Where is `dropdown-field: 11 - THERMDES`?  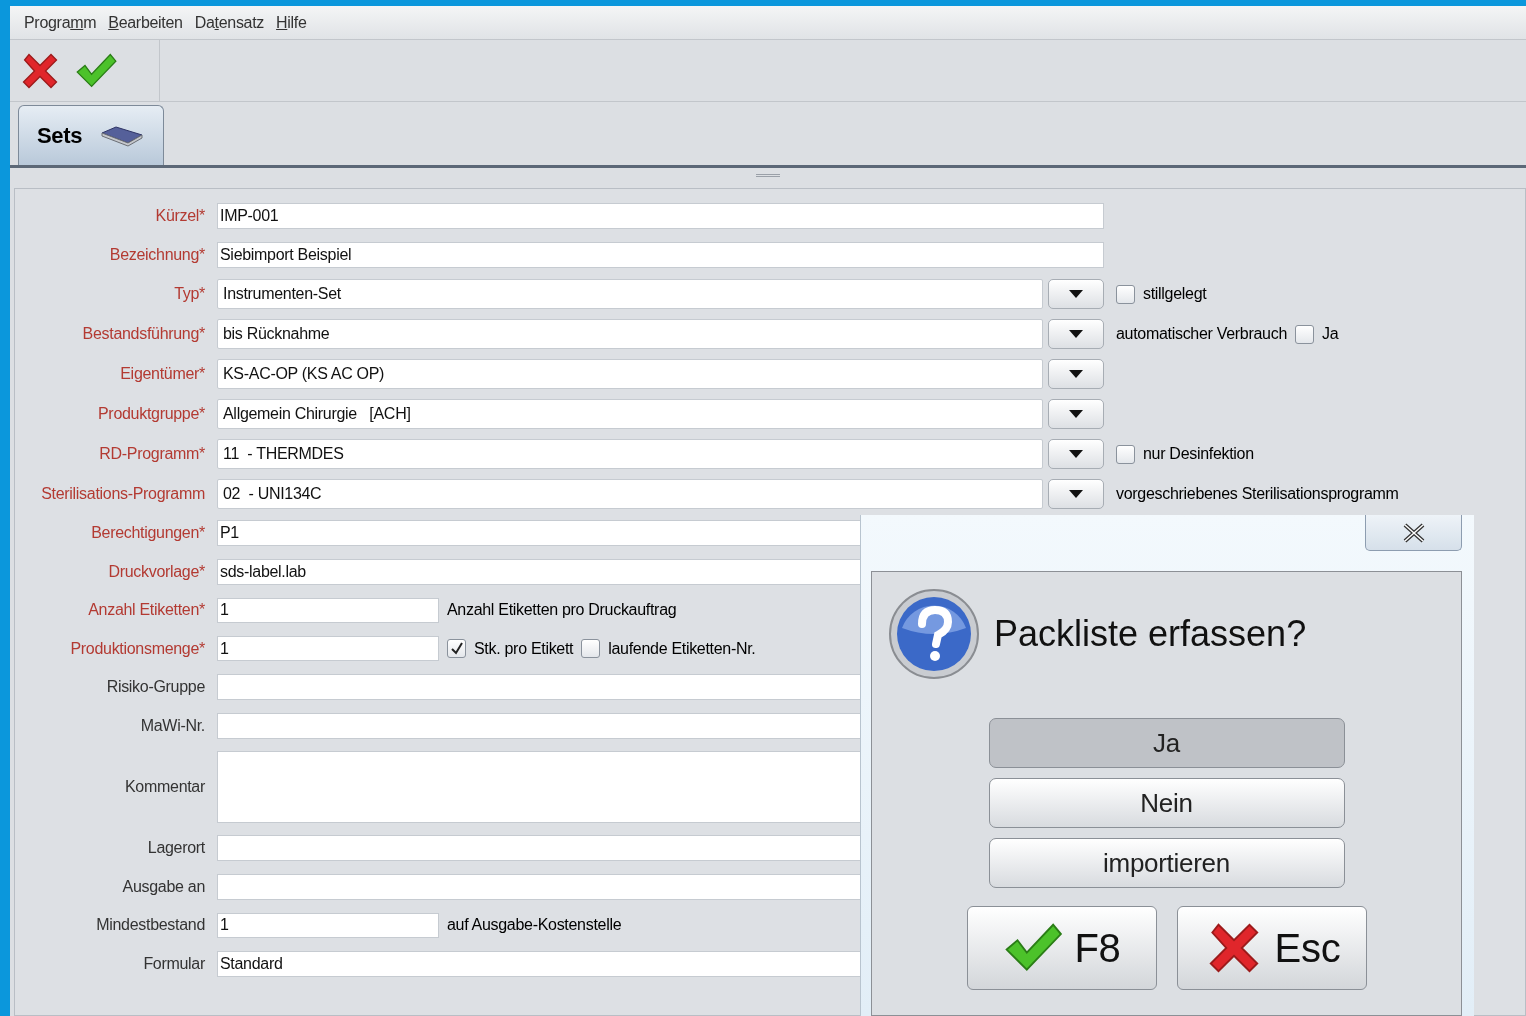 dropdown-field: 11 - THERMDES is located at coordinates (630, 454).